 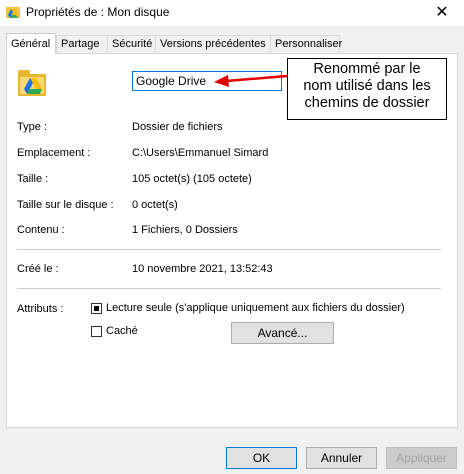 I want to click on tab-general: Général, so click(x=31, y=43).